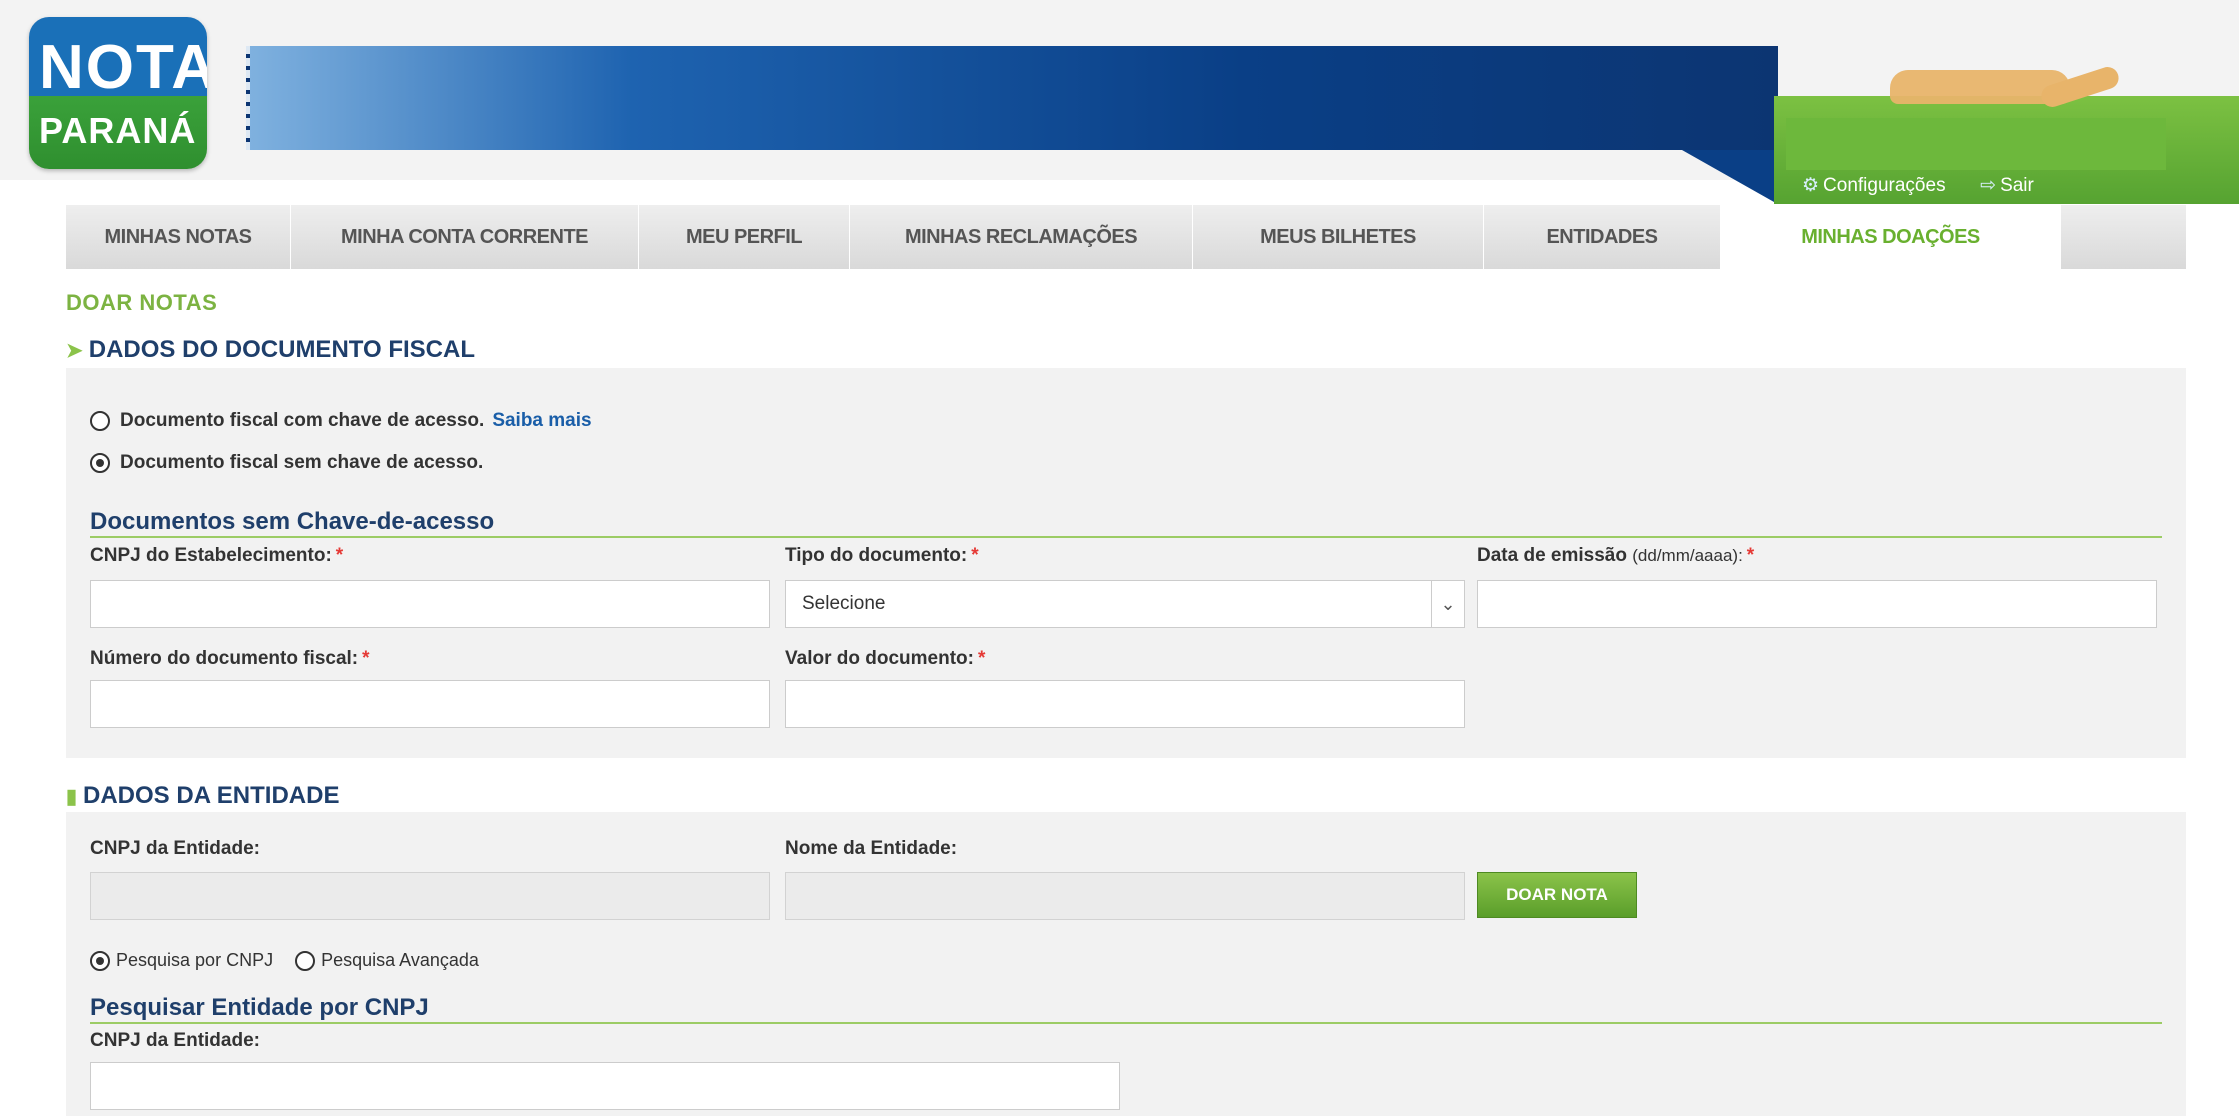 The width and height of the screenshot is (2239, 1116). Describe the element at coordinates (1728, 176) in the screenshot. I see `banner-tail-decoration` at that location.